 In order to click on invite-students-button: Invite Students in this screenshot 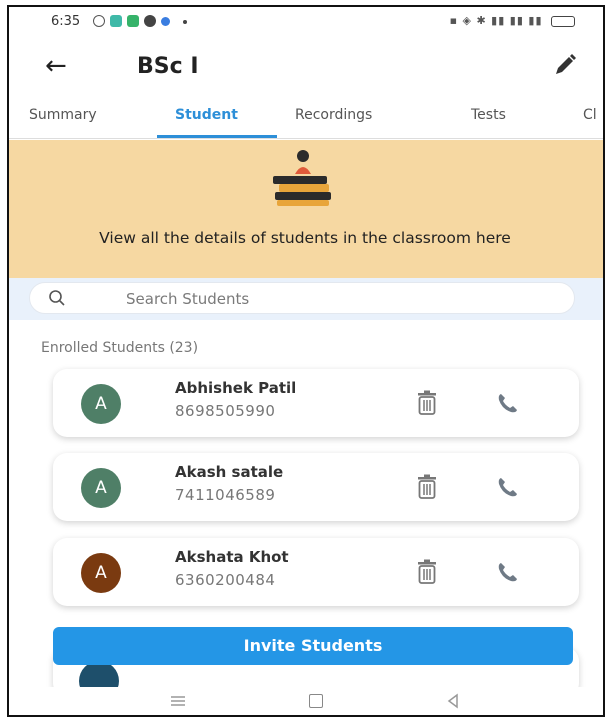, I will do `click(313, 646)`.